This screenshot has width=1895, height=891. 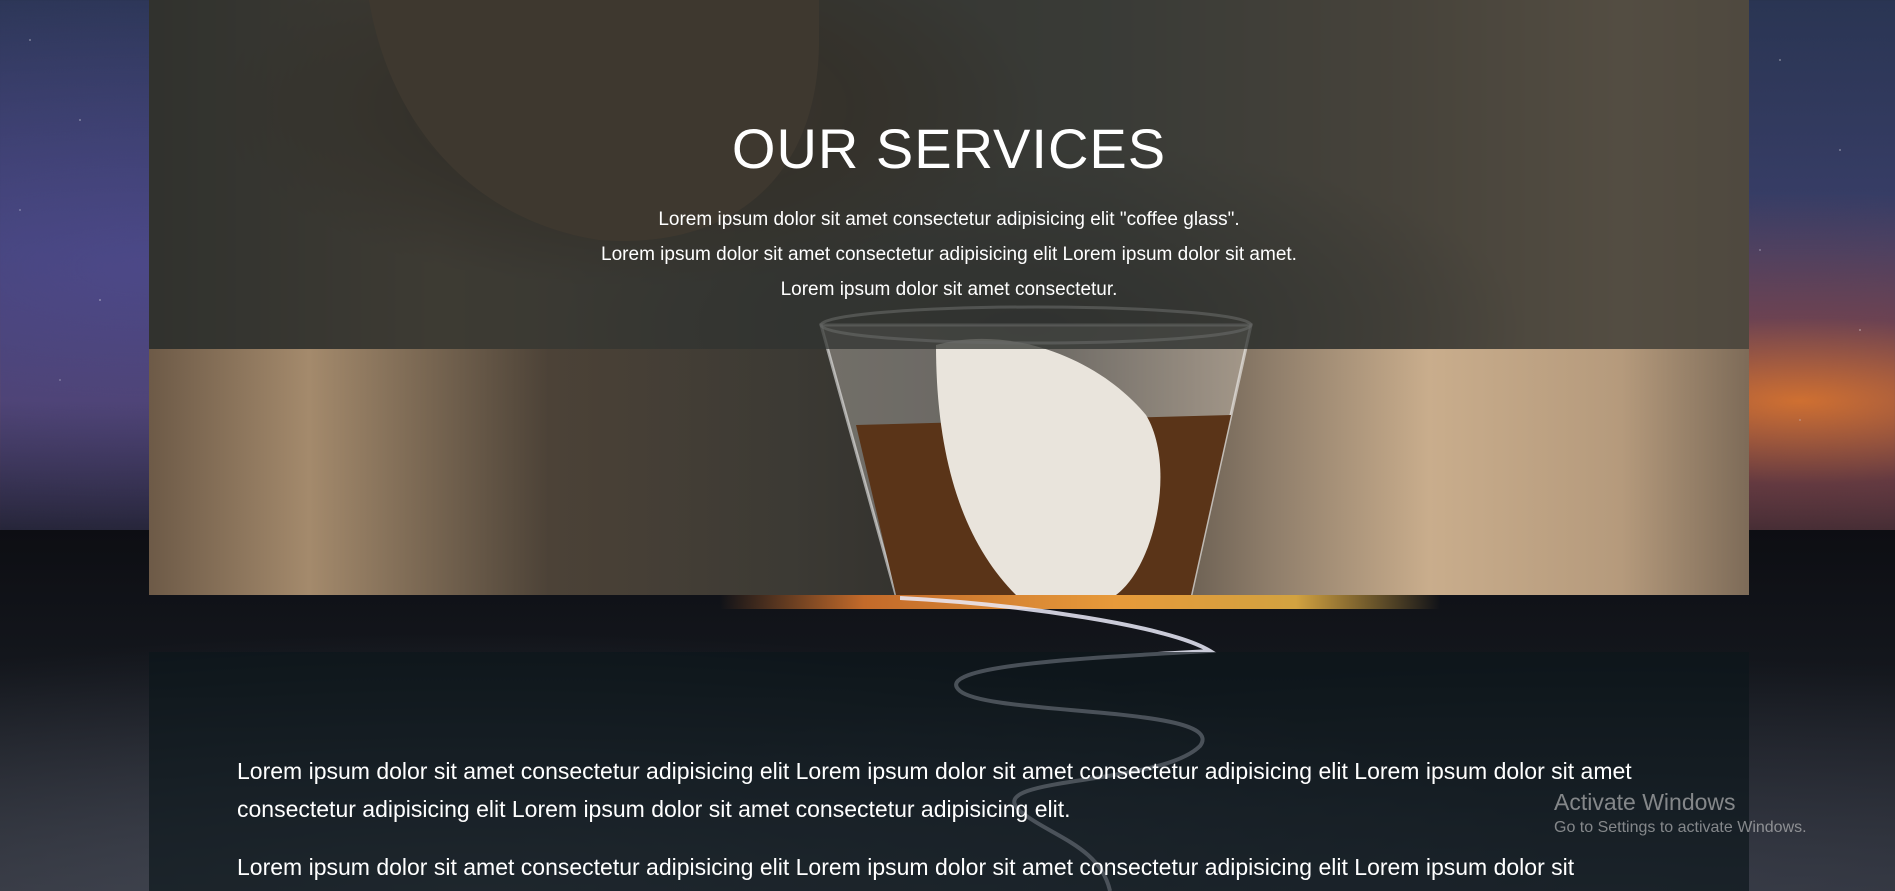 I want to click on services-description-line: Lorem ipsum dolor sit amet consectetur., so click(x=949, y=289).